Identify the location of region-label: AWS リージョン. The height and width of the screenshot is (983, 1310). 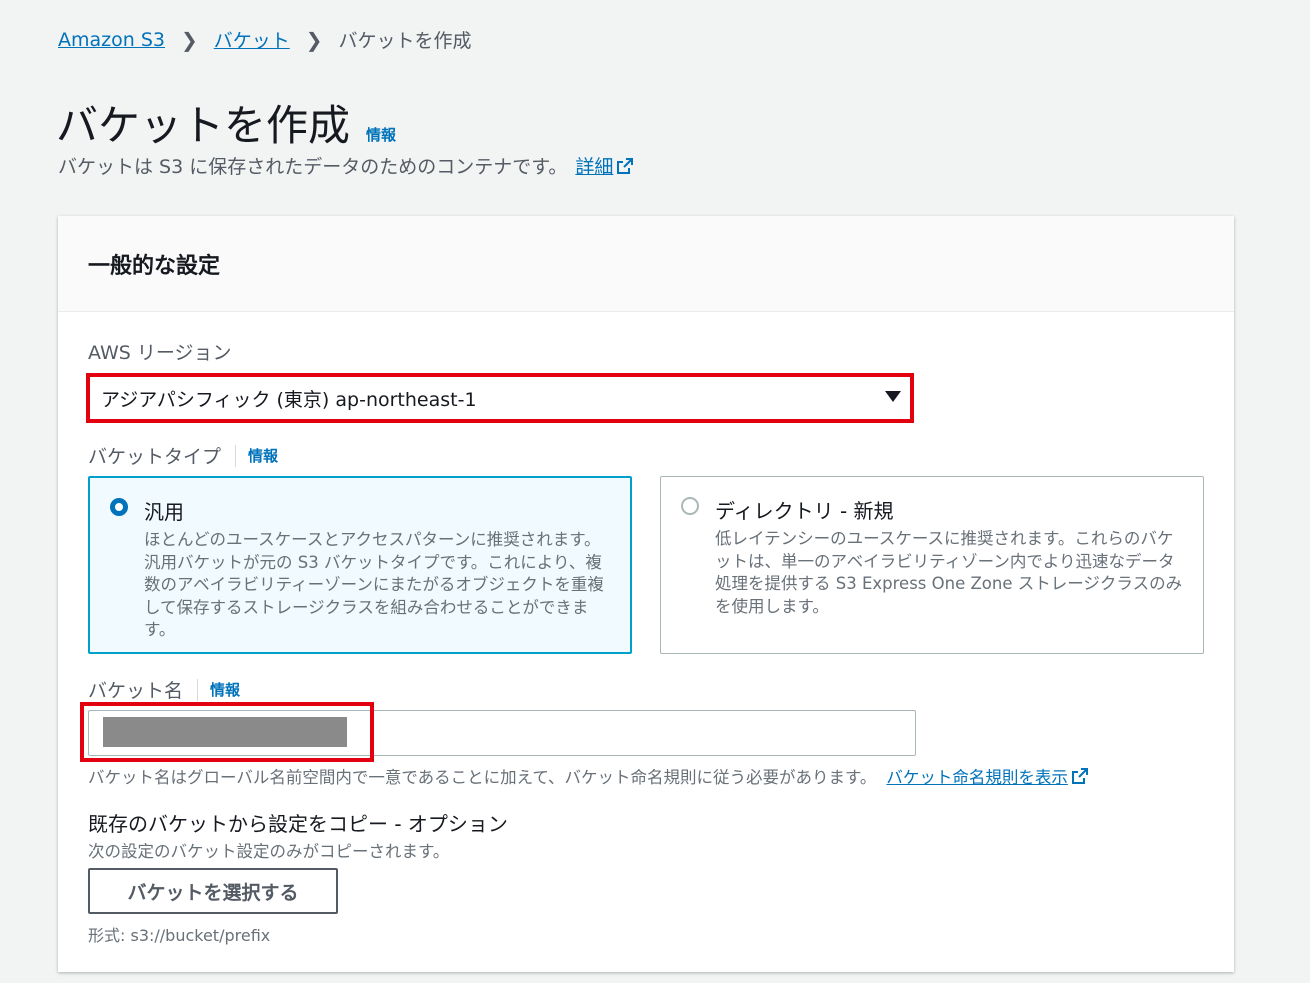
(159, 351).